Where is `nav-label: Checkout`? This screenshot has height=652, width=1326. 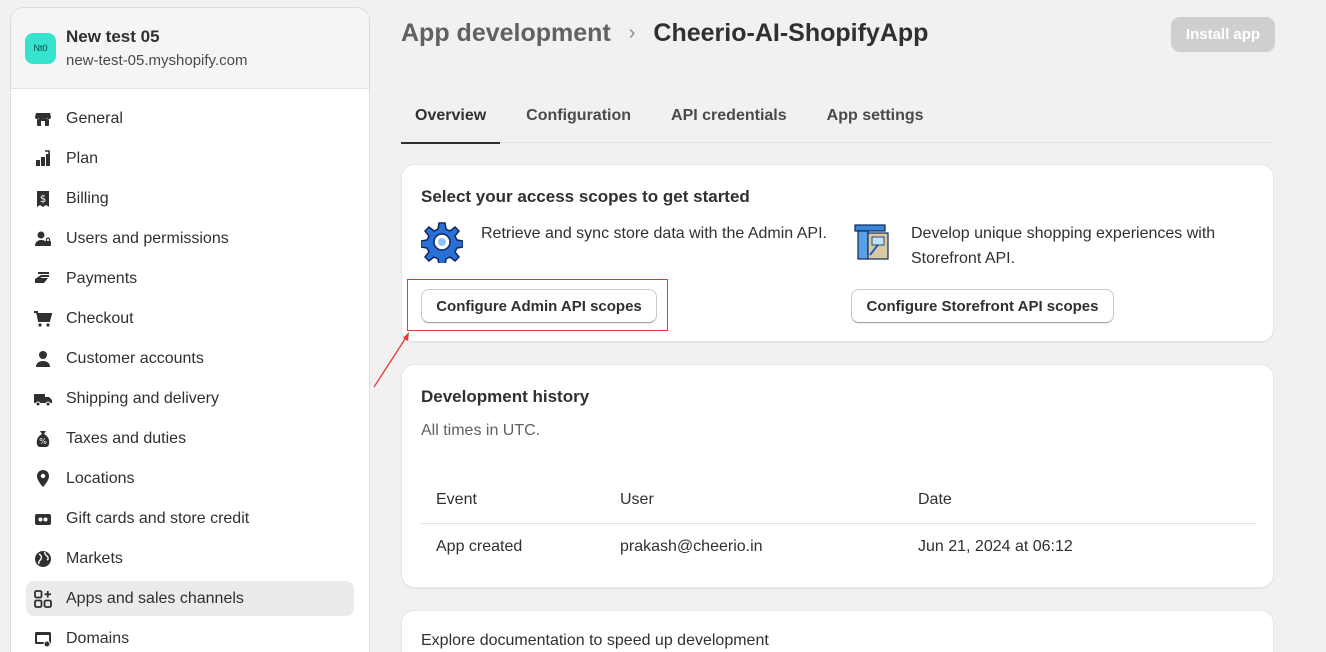
nav-label: Checkout is located at coordinates (100, 318).